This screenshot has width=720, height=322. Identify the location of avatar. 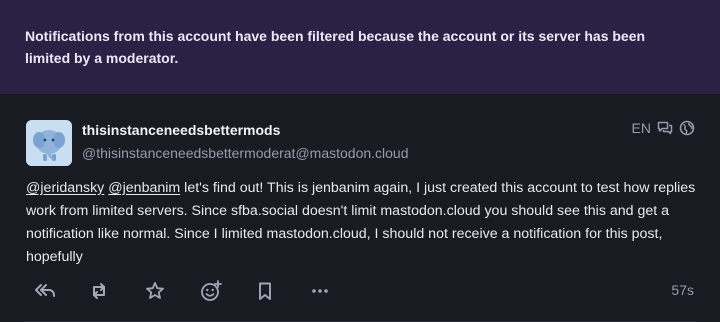
(49, 143).